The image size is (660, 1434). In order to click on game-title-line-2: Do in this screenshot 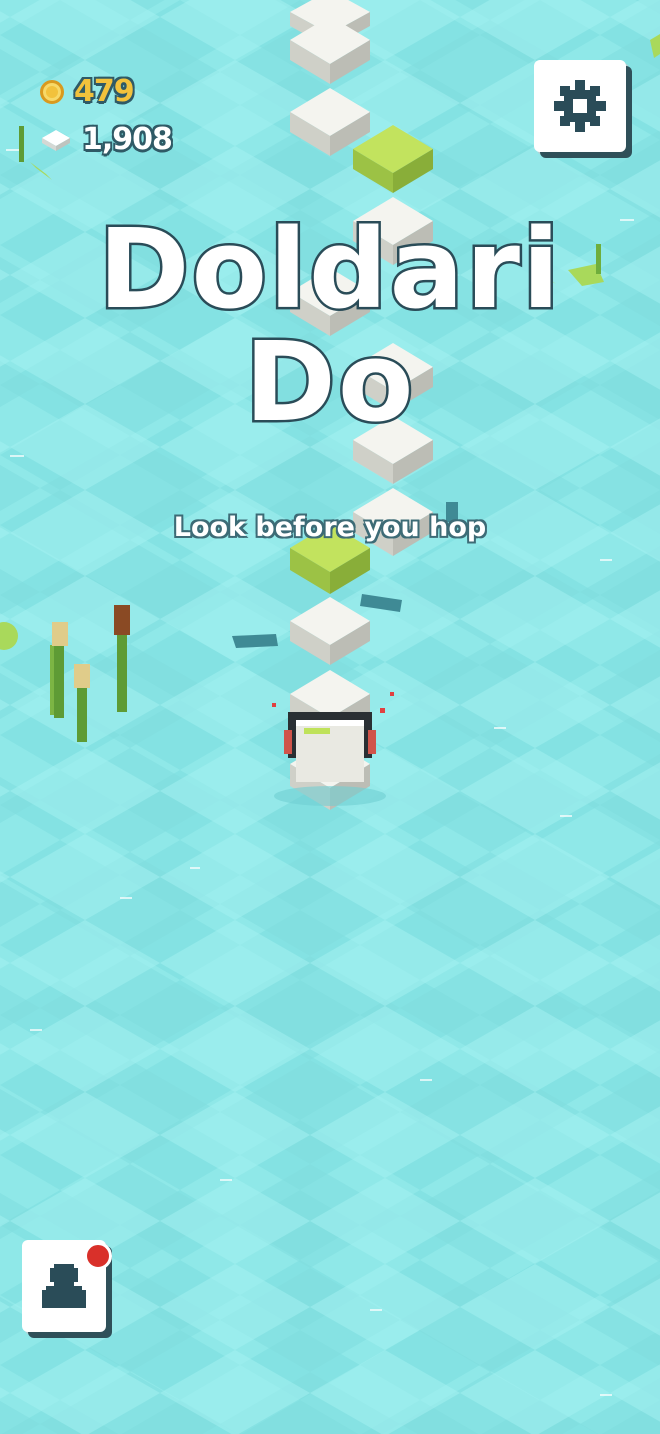, I will do `click(329, 382)`.